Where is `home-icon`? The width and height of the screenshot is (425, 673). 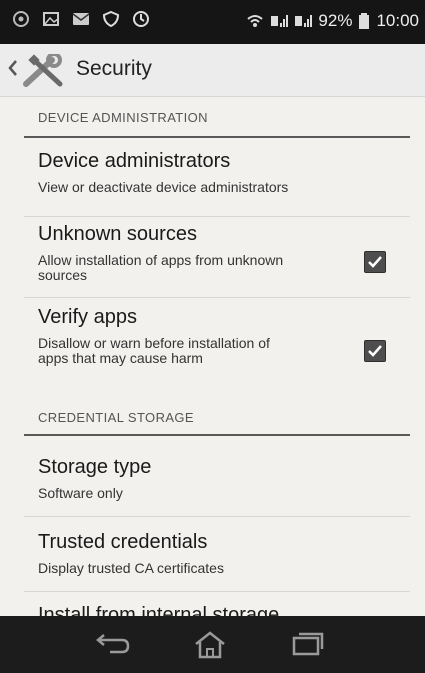 home-icon is located at coordinates (210, 645).